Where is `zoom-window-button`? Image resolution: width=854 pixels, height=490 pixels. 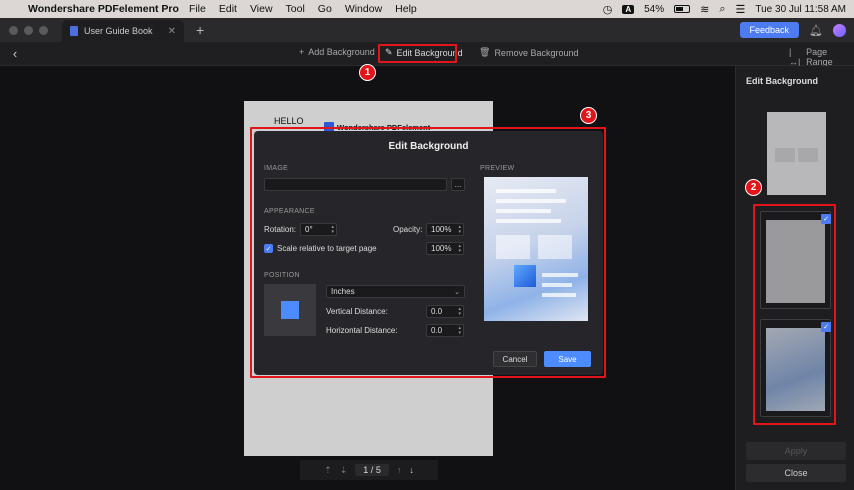
zoom-window-button is located at coordinates (43, 30).